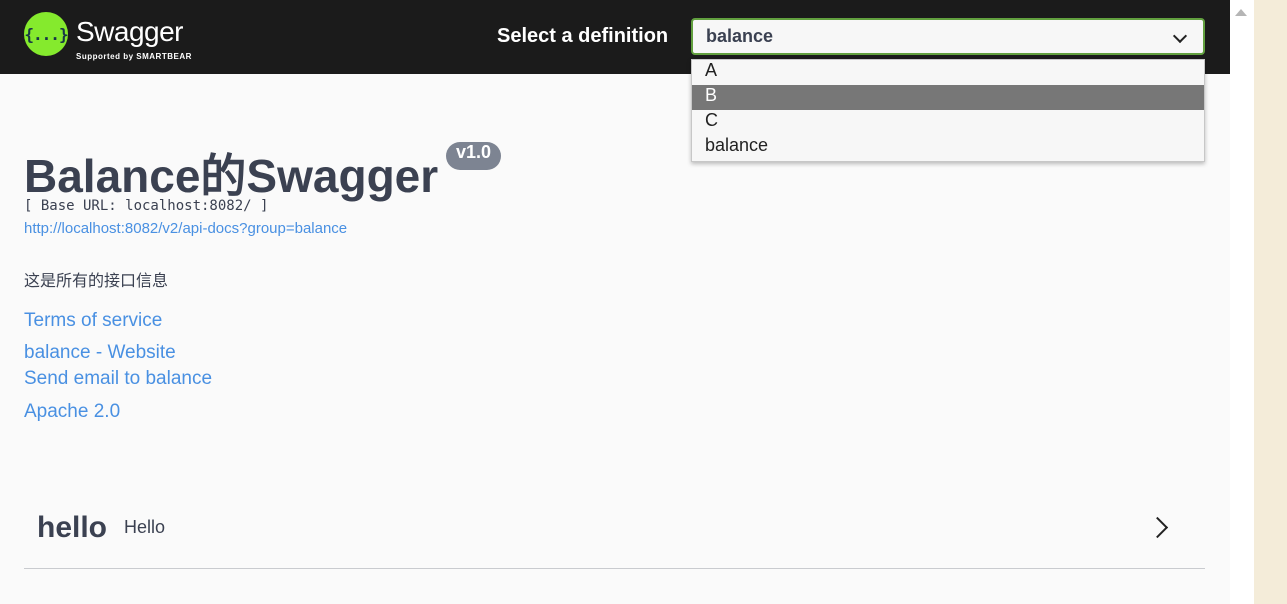 This screenshot has height=604, width=1287. I want to click on website-link: balance - Website, so click(100, 353).